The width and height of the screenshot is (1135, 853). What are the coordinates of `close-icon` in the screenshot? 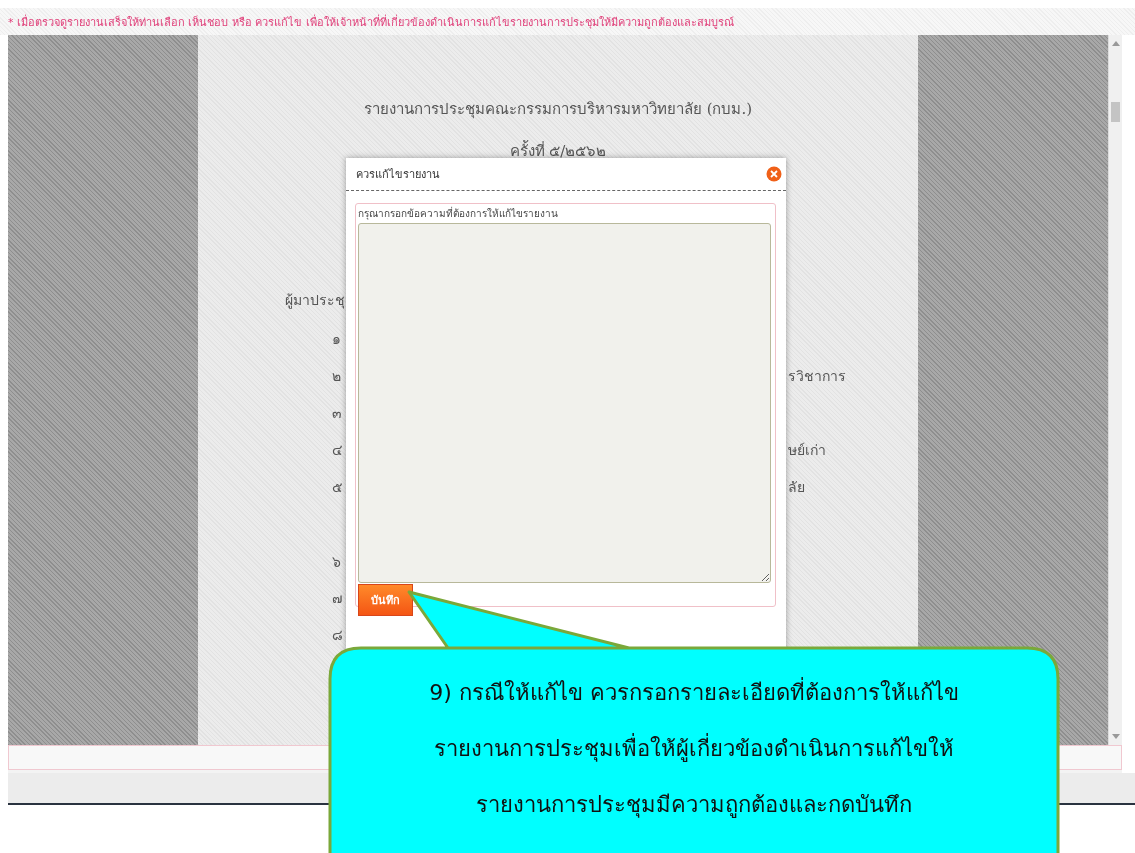 It's located at (774, 174).